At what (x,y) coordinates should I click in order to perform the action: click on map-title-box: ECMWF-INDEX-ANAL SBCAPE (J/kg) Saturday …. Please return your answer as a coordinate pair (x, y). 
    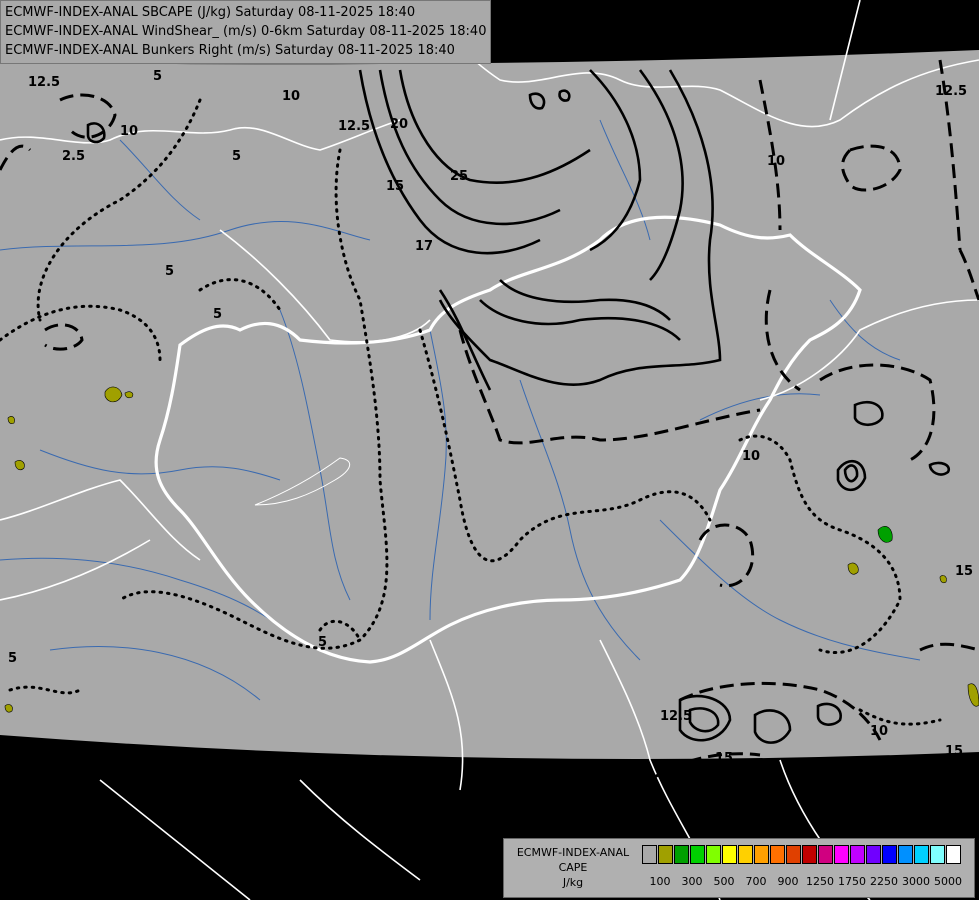
    Looking at the image, I should click on (246, 32).